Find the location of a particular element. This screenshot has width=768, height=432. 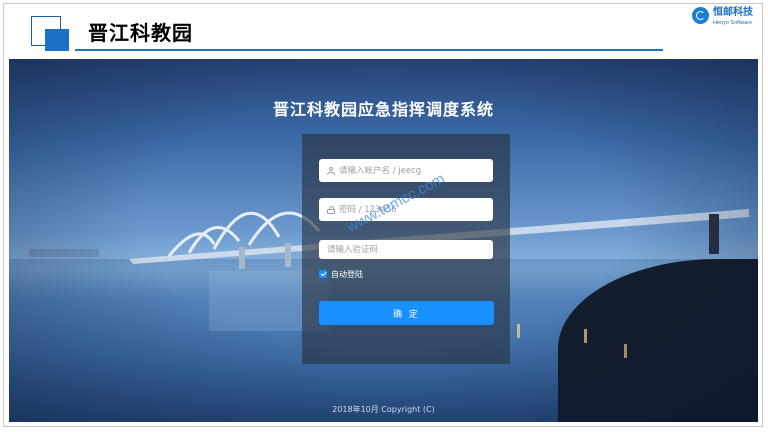

company-logo: 恒邮科技 Henyo Software is located at coordinates (727, 19).